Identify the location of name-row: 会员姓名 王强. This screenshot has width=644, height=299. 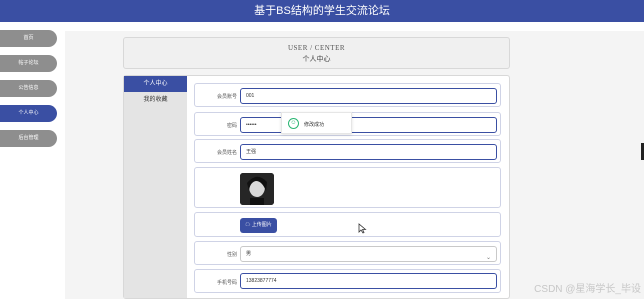
(347, 151).